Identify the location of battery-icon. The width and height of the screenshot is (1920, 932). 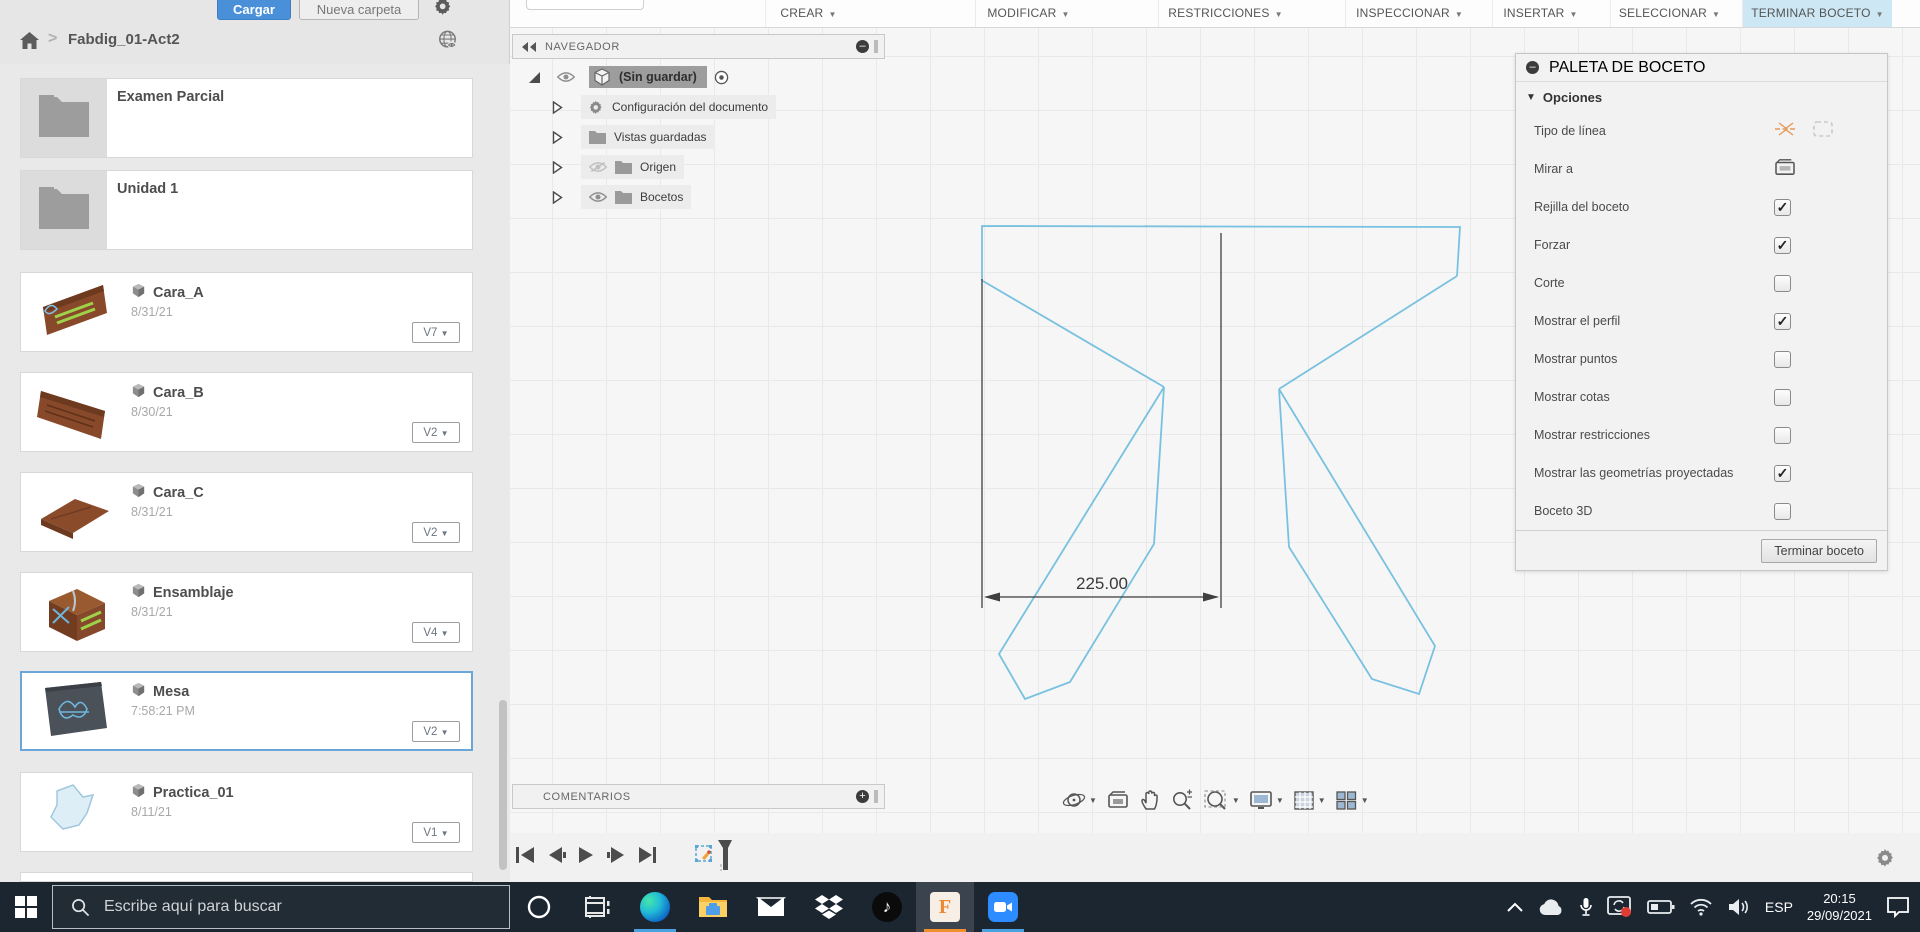
(1661, 907).